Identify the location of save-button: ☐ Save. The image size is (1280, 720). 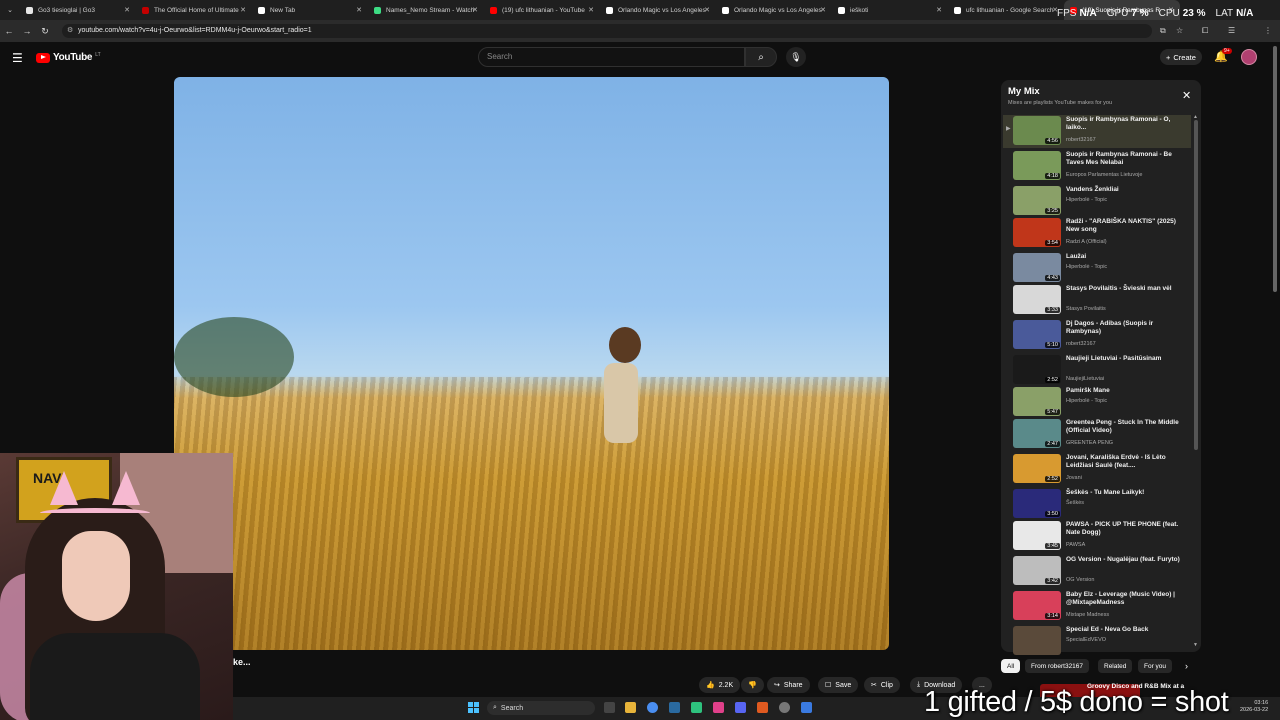
(838, 685).